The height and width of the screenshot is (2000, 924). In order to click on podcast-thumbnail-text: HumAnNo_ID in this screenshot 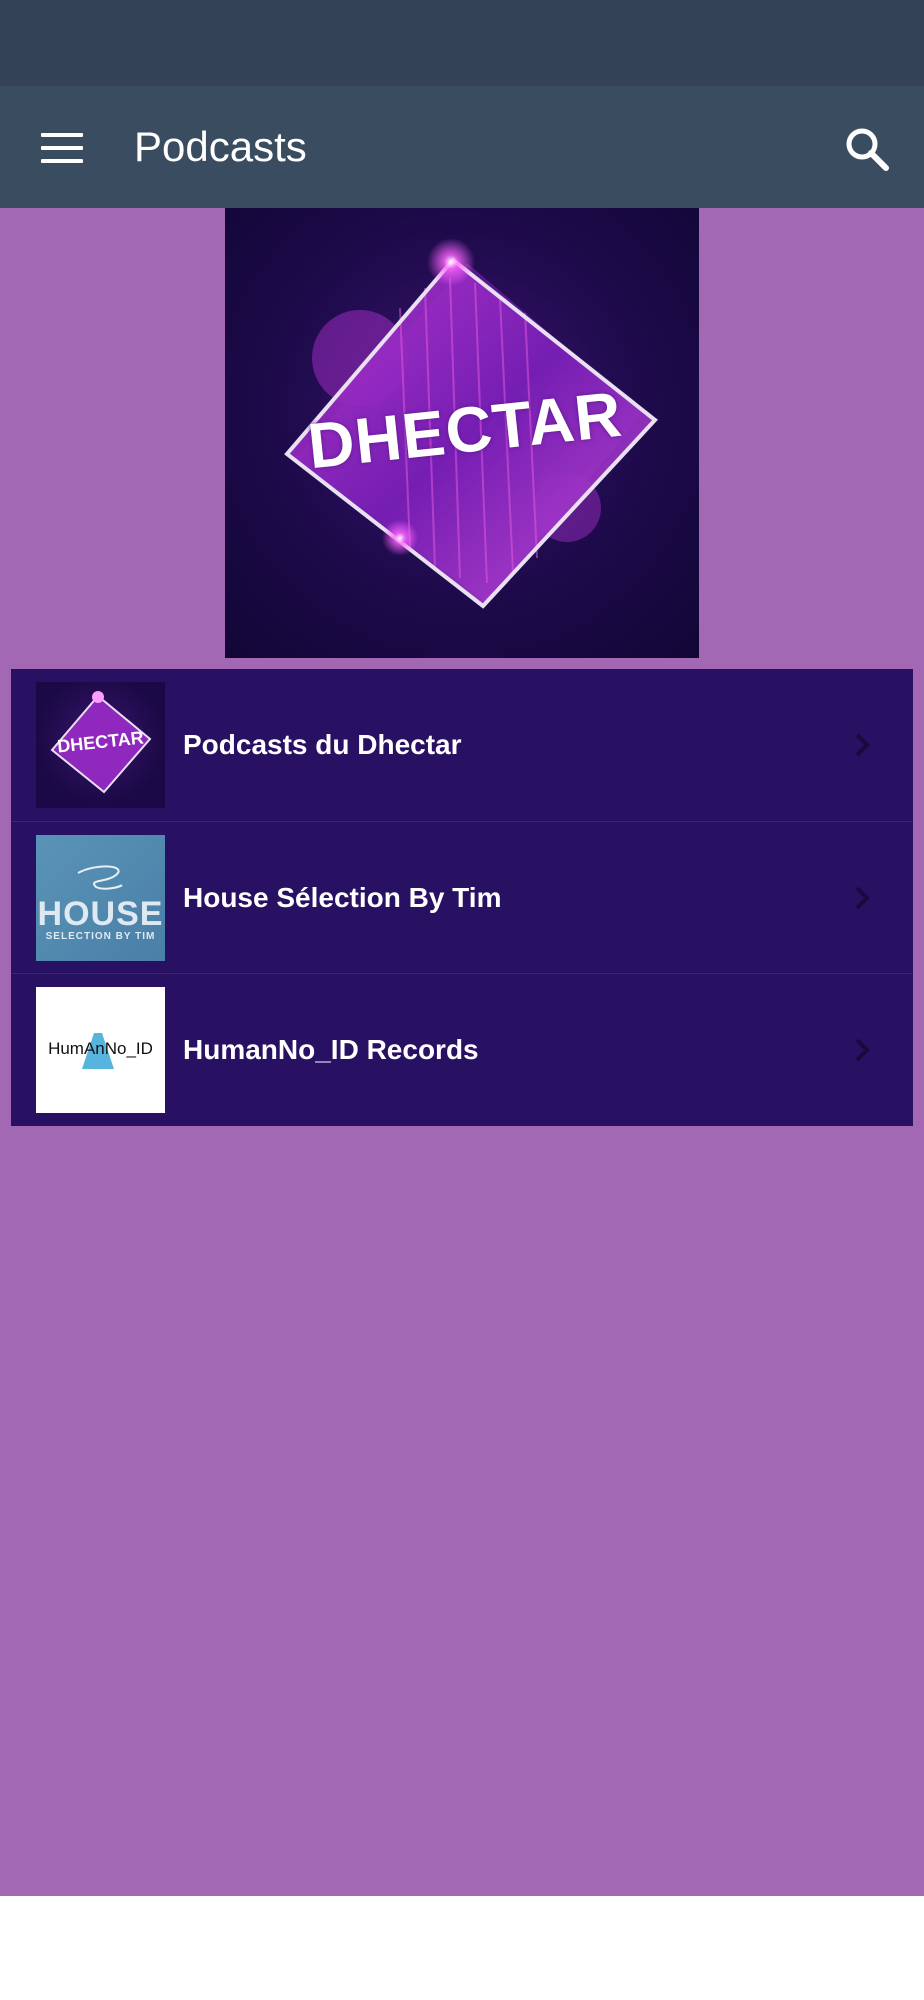, I will do `click(100, 1048)`.